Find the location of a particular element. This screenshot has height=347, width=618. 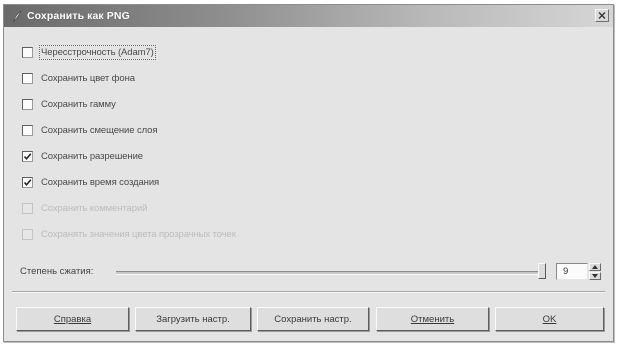

compression-row: Степень сжатия: 9 is located at coordinates (315, 272).